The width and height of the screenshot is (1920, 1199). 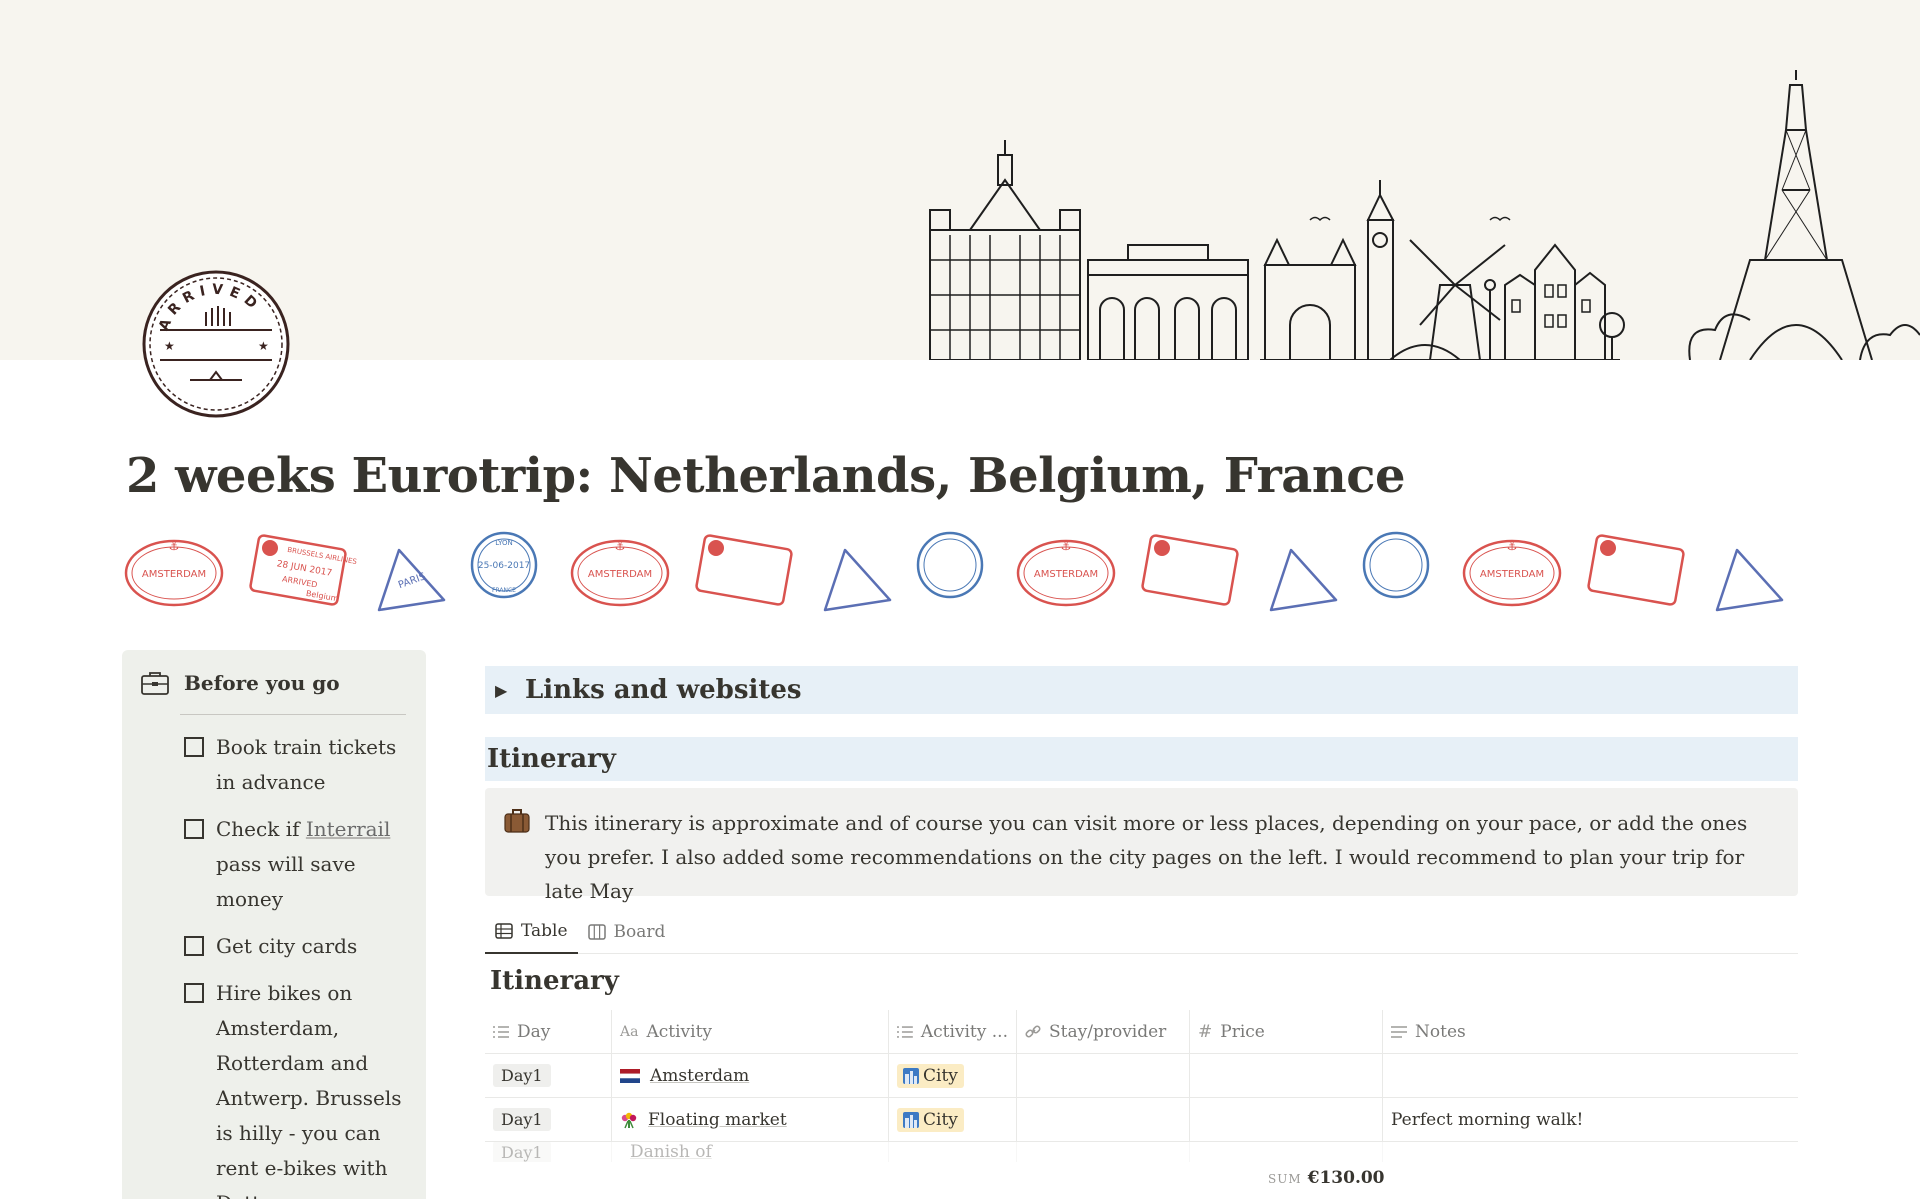 What do you see at coordinates (1168, 302) in the screenshot?
I see `colonnade-drawing` at bounding box center [1168, 302].